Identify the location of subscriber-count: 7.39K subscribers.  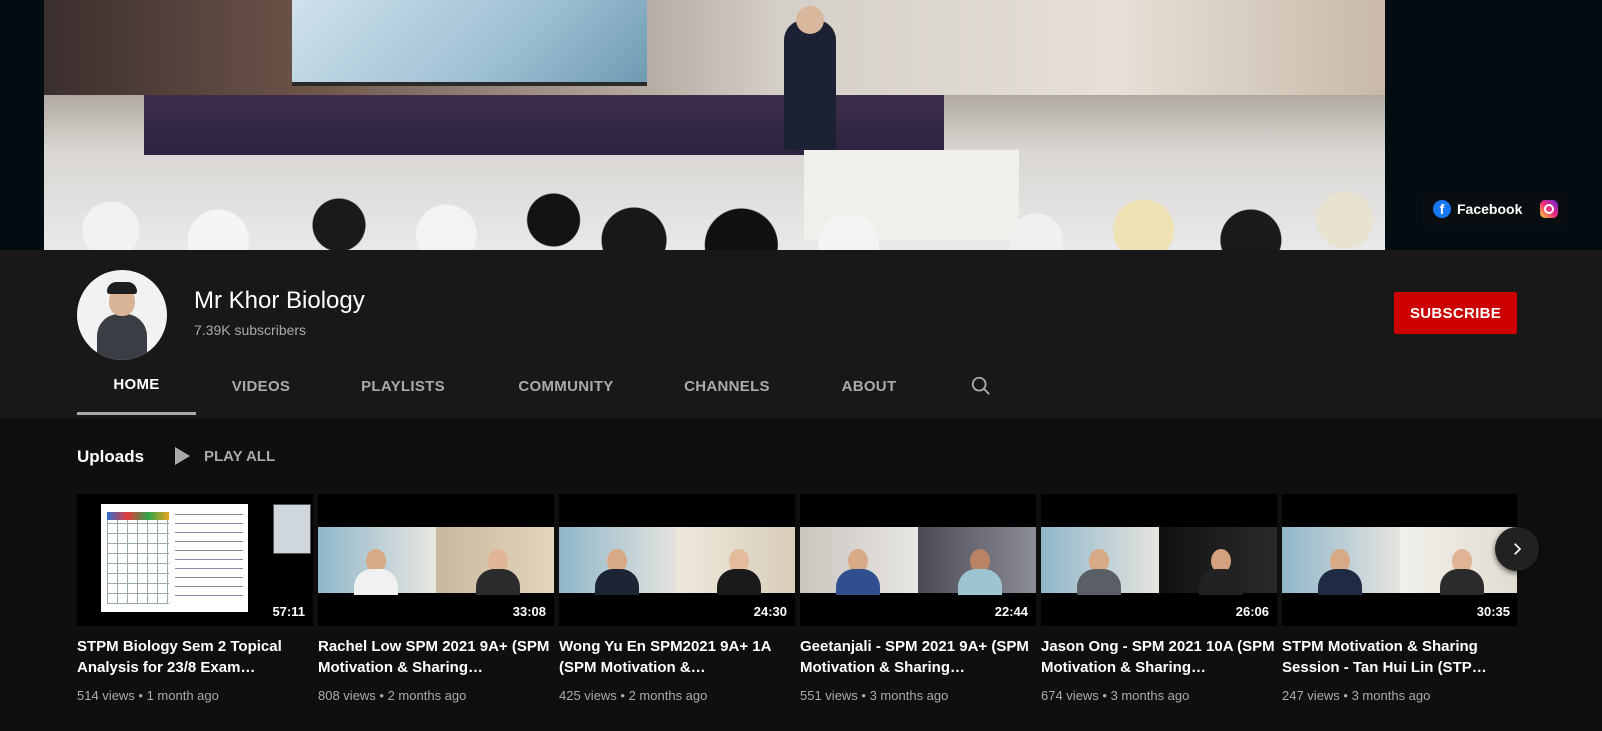
(250, 330).